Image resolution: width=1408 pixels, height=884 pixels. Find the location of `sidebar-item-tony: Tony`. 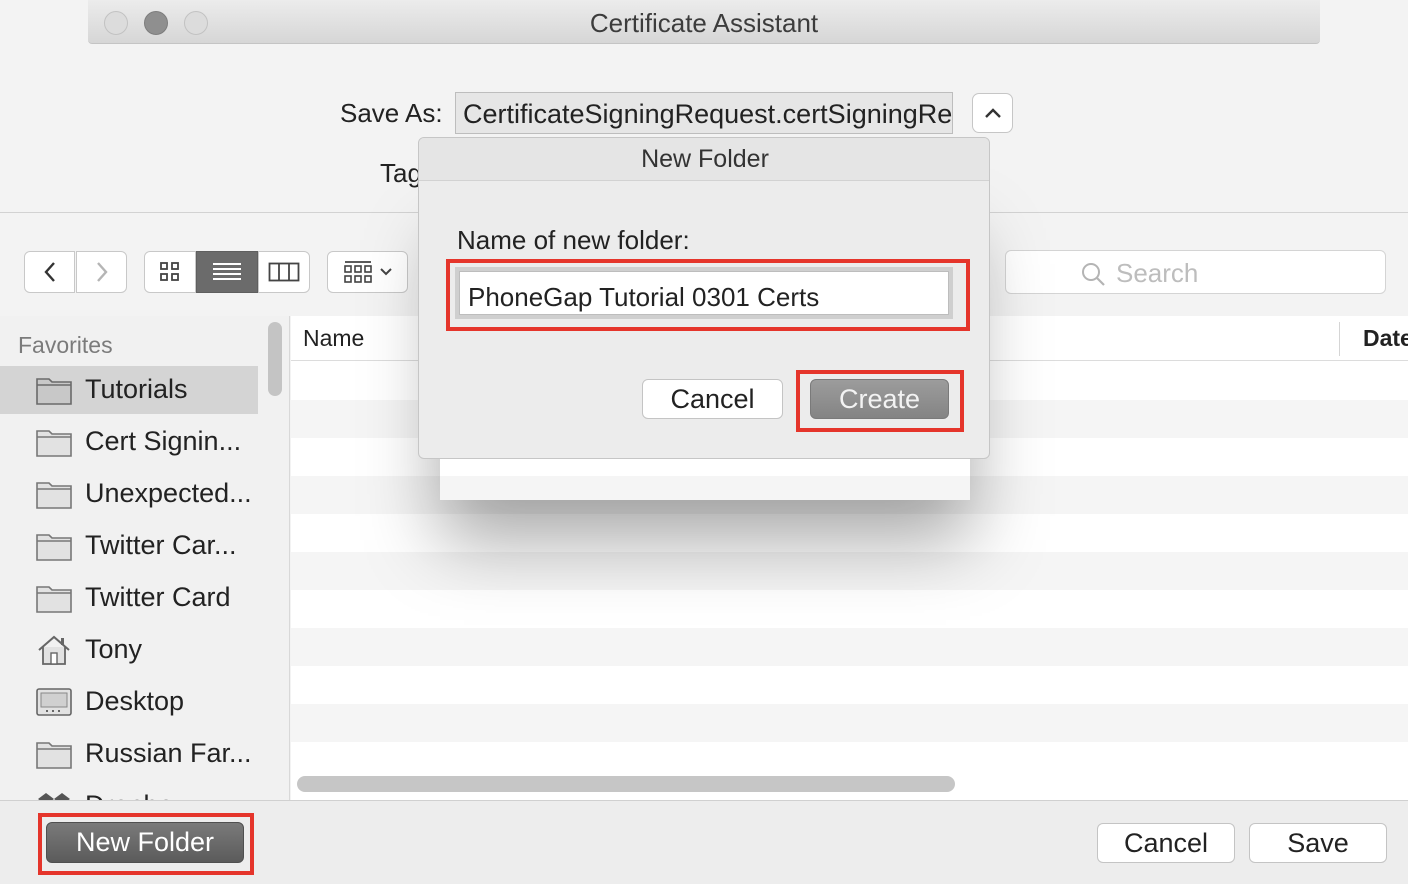

sidebar-item-tony: Tony is located at coordinates (129, 650).